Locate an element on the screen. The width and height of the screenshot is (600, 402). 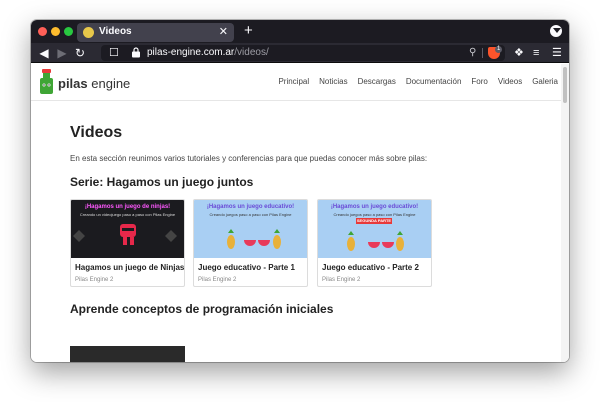
reload-icon: ↻ is located at coordinates (80, 53).